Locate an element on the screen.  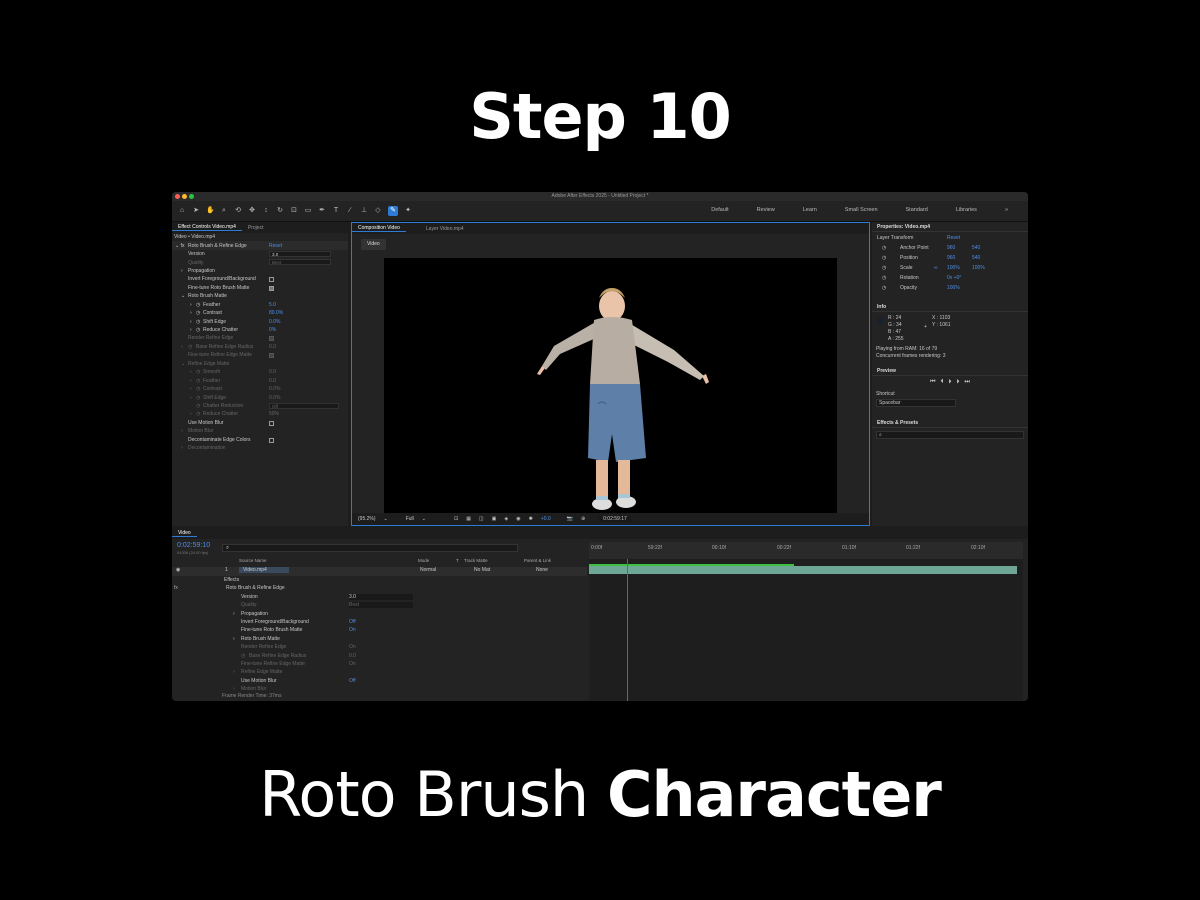
refine-shift-edge-value: 0.0% is located at coordinates (274, 398).